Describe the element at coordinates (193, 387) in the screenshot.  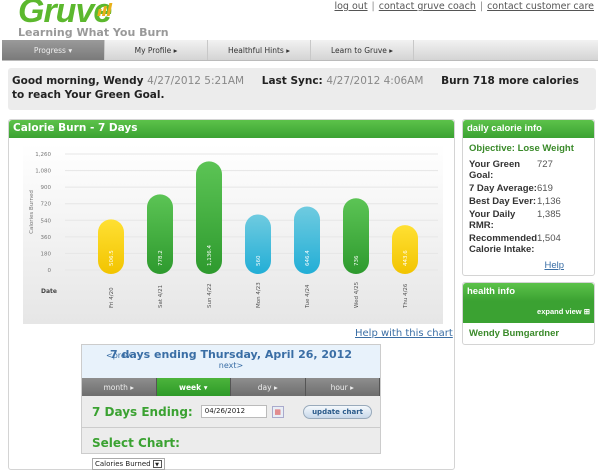
I see `tab-week: week ▾` at that location.